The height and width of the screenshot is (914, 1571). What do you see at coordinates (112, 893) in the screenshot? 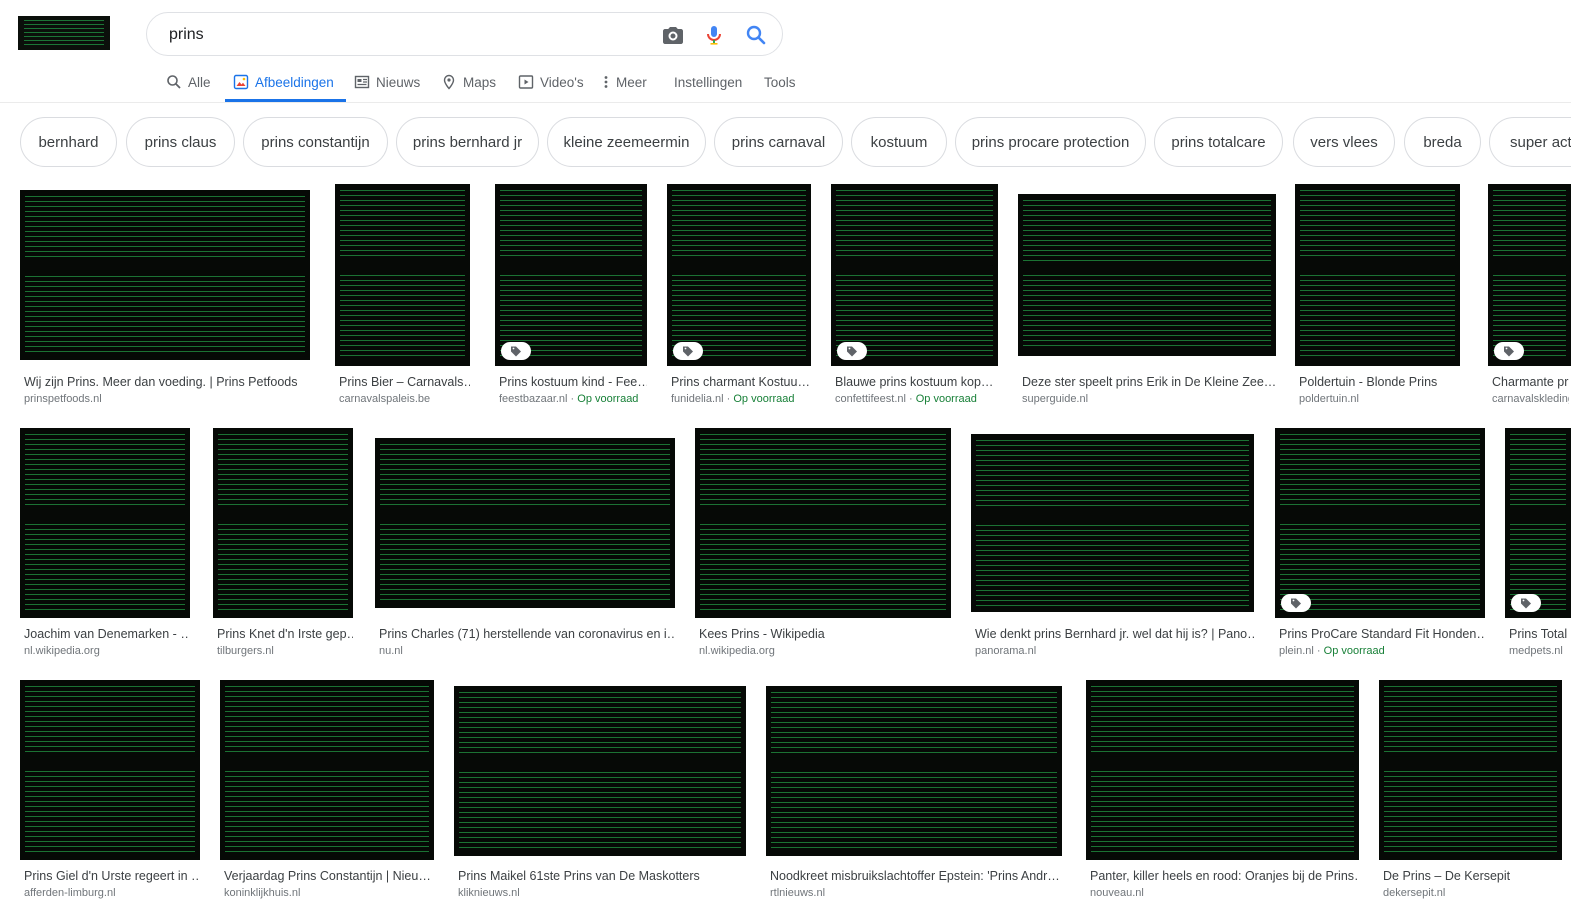
I see `result-source: afferden-limburg.nl` at bounding box center [112, 893].